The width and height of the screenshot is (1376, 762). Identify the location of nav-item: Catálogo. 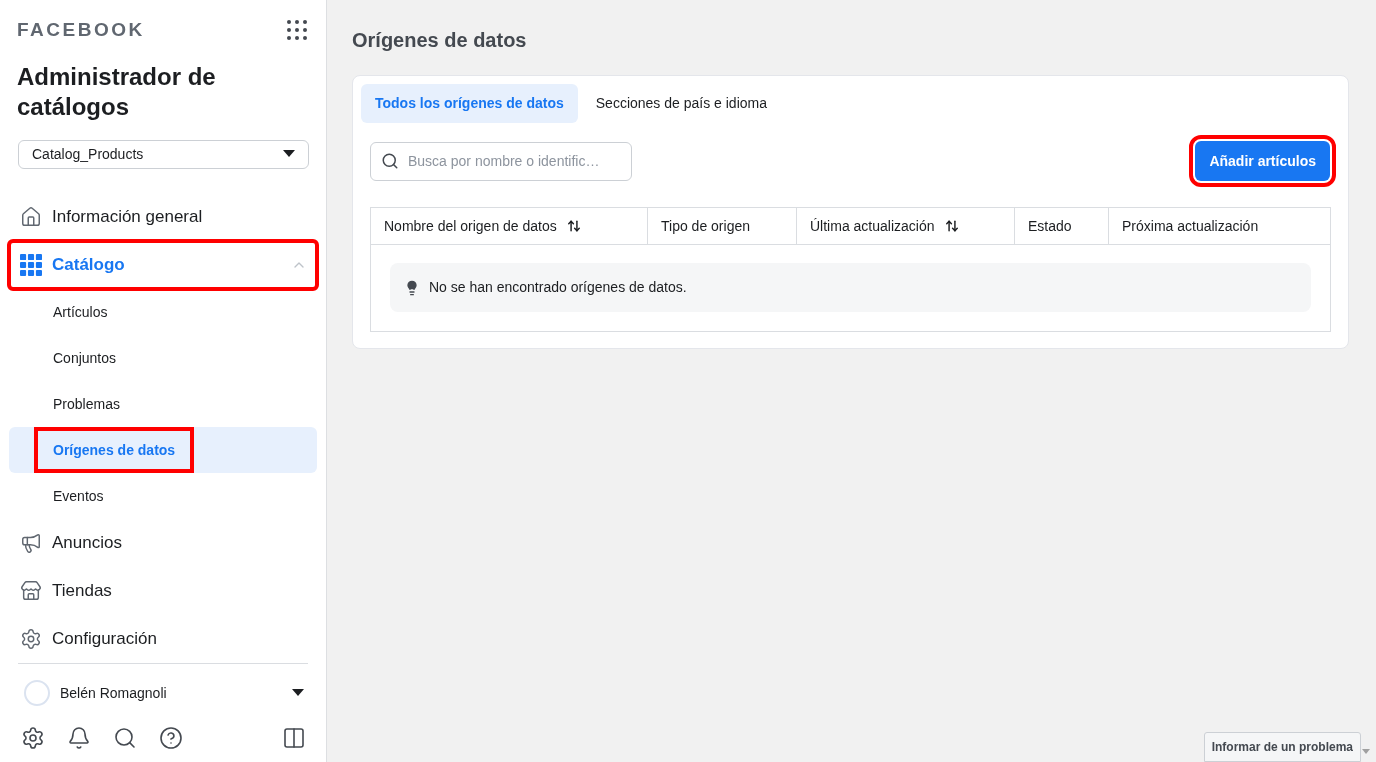
(163, 265).